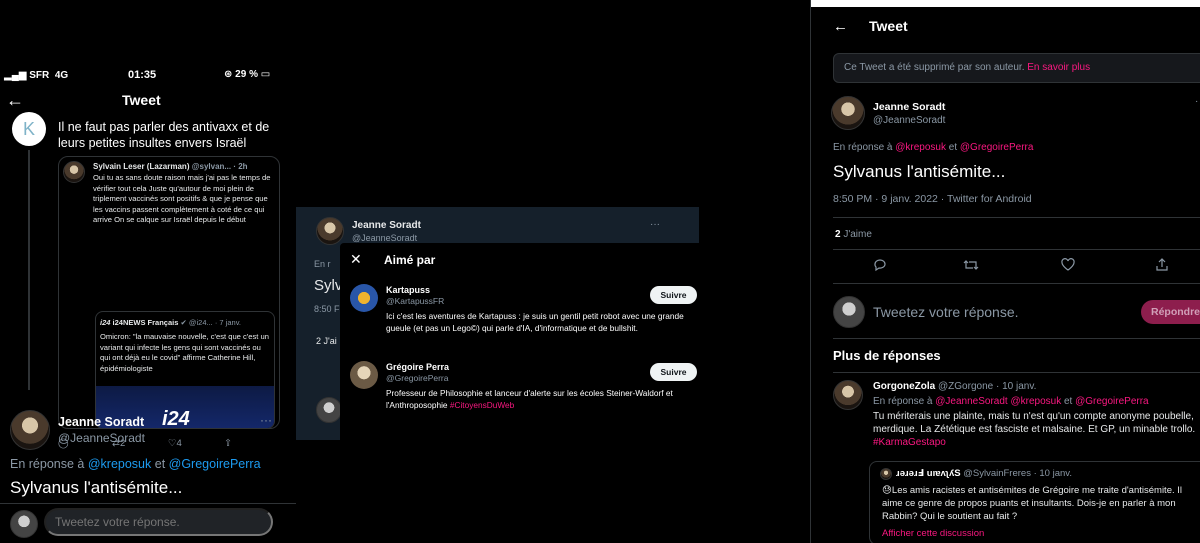 Image resolution: width=1200 pixels, height=543 pixels. What do you see at coordinates (228, 443) in the screenshot?
I see `share-icon: ⇪` at bounding box center [228, 443].